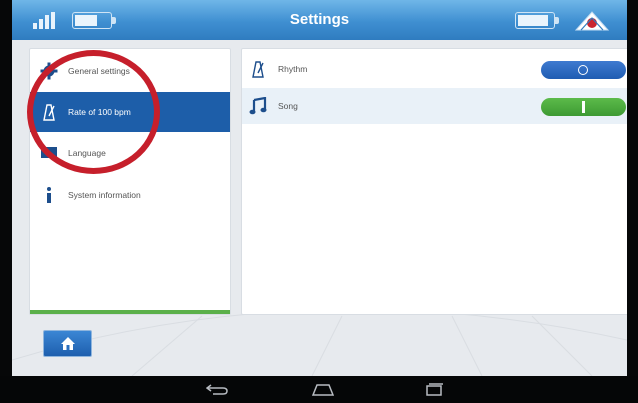 This screenshot has width=638, height=403. What do you see at coordinates (434, 69) in the screenshot?
I see `option-row-rhythm: Rhythm` at bounding box center [434, 69].